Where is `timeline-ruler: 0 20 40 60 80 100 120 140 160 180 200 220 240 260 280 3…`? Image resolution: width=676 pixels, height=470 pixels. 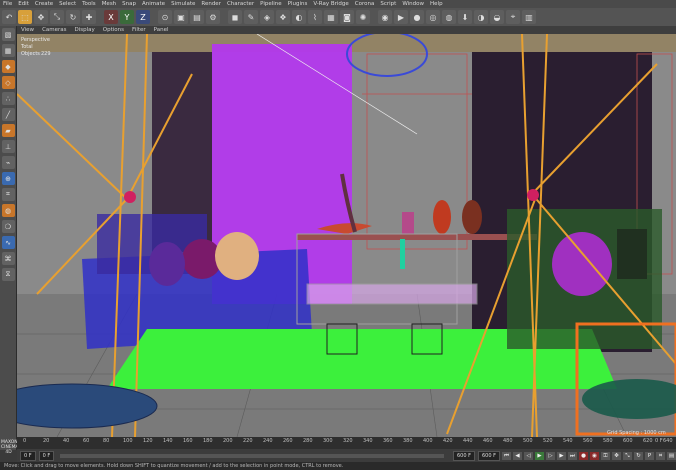 timeline-ruler: 0 20 40 60 80 100 120 140 160 180 200 220 240 260 280 3… is located at coordinates (346, 439).